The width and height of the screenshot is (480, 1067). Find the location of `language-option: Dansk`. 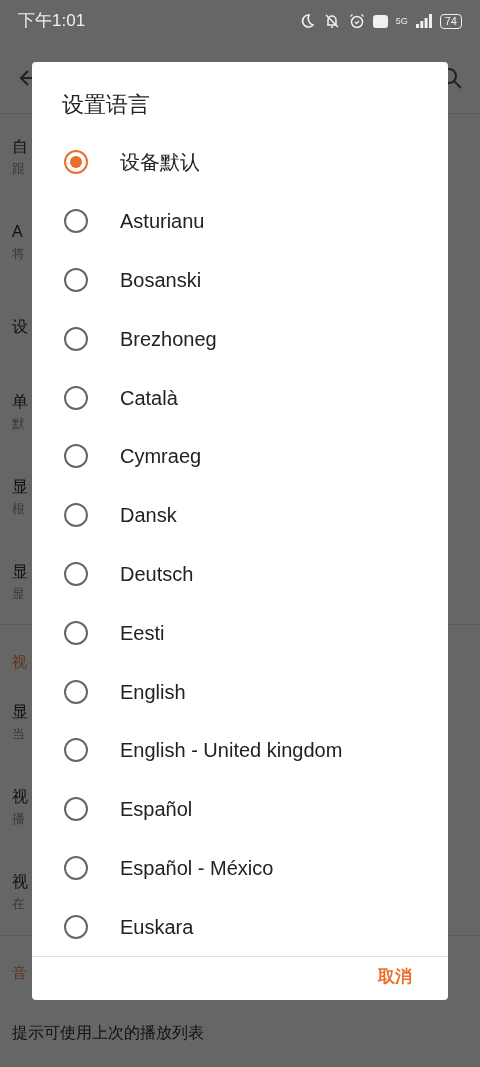

language-option: Dansk is located at coordinates (240, 515).